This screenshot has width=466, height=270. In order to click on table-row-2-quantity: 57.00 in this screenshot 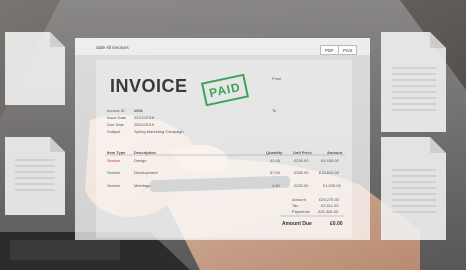, I will do `click(275, 172)`.